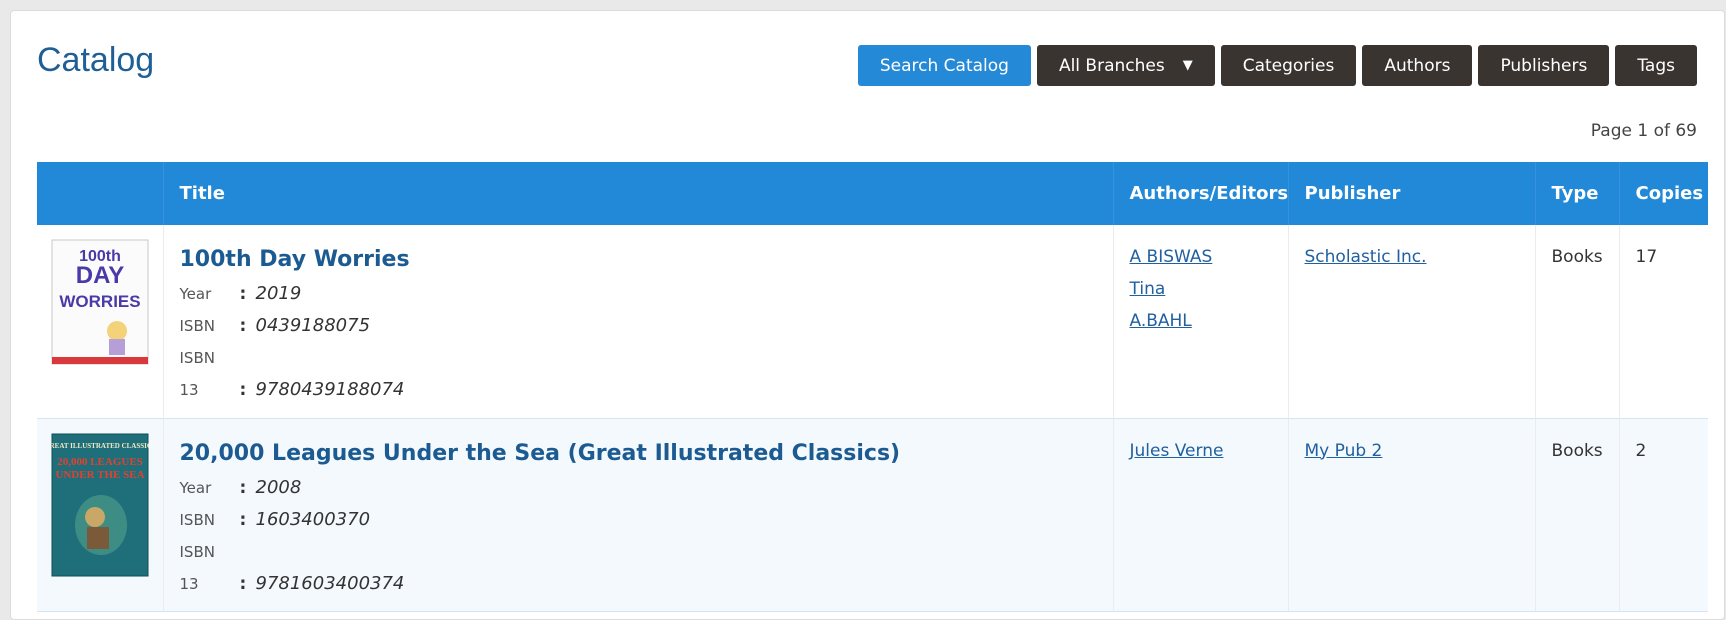 The width and height of the screenshot is (1726, 620). Describe the element at coordinates (100, 446) in the screenshot. I see `svg-text: GREAT ILLUSTRATED CLASSICS` at that location.